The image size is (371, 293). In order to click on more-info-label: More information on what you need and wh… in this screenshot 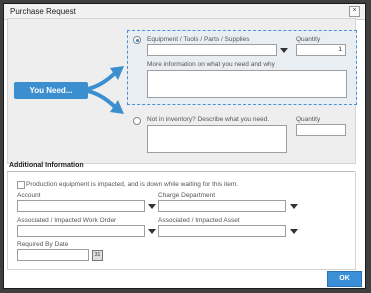, I will do `click(211, 64)`.